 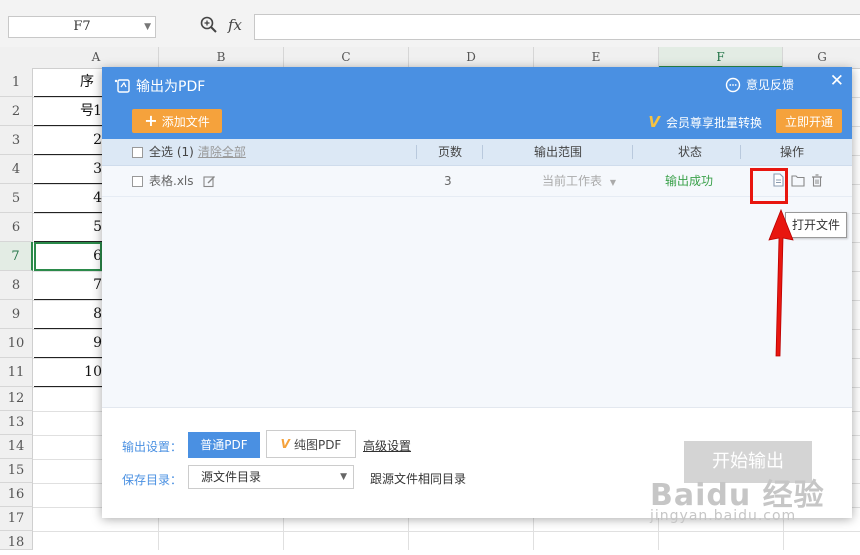 I want to click on cell-a9: 8, so click(x=68, y=314).